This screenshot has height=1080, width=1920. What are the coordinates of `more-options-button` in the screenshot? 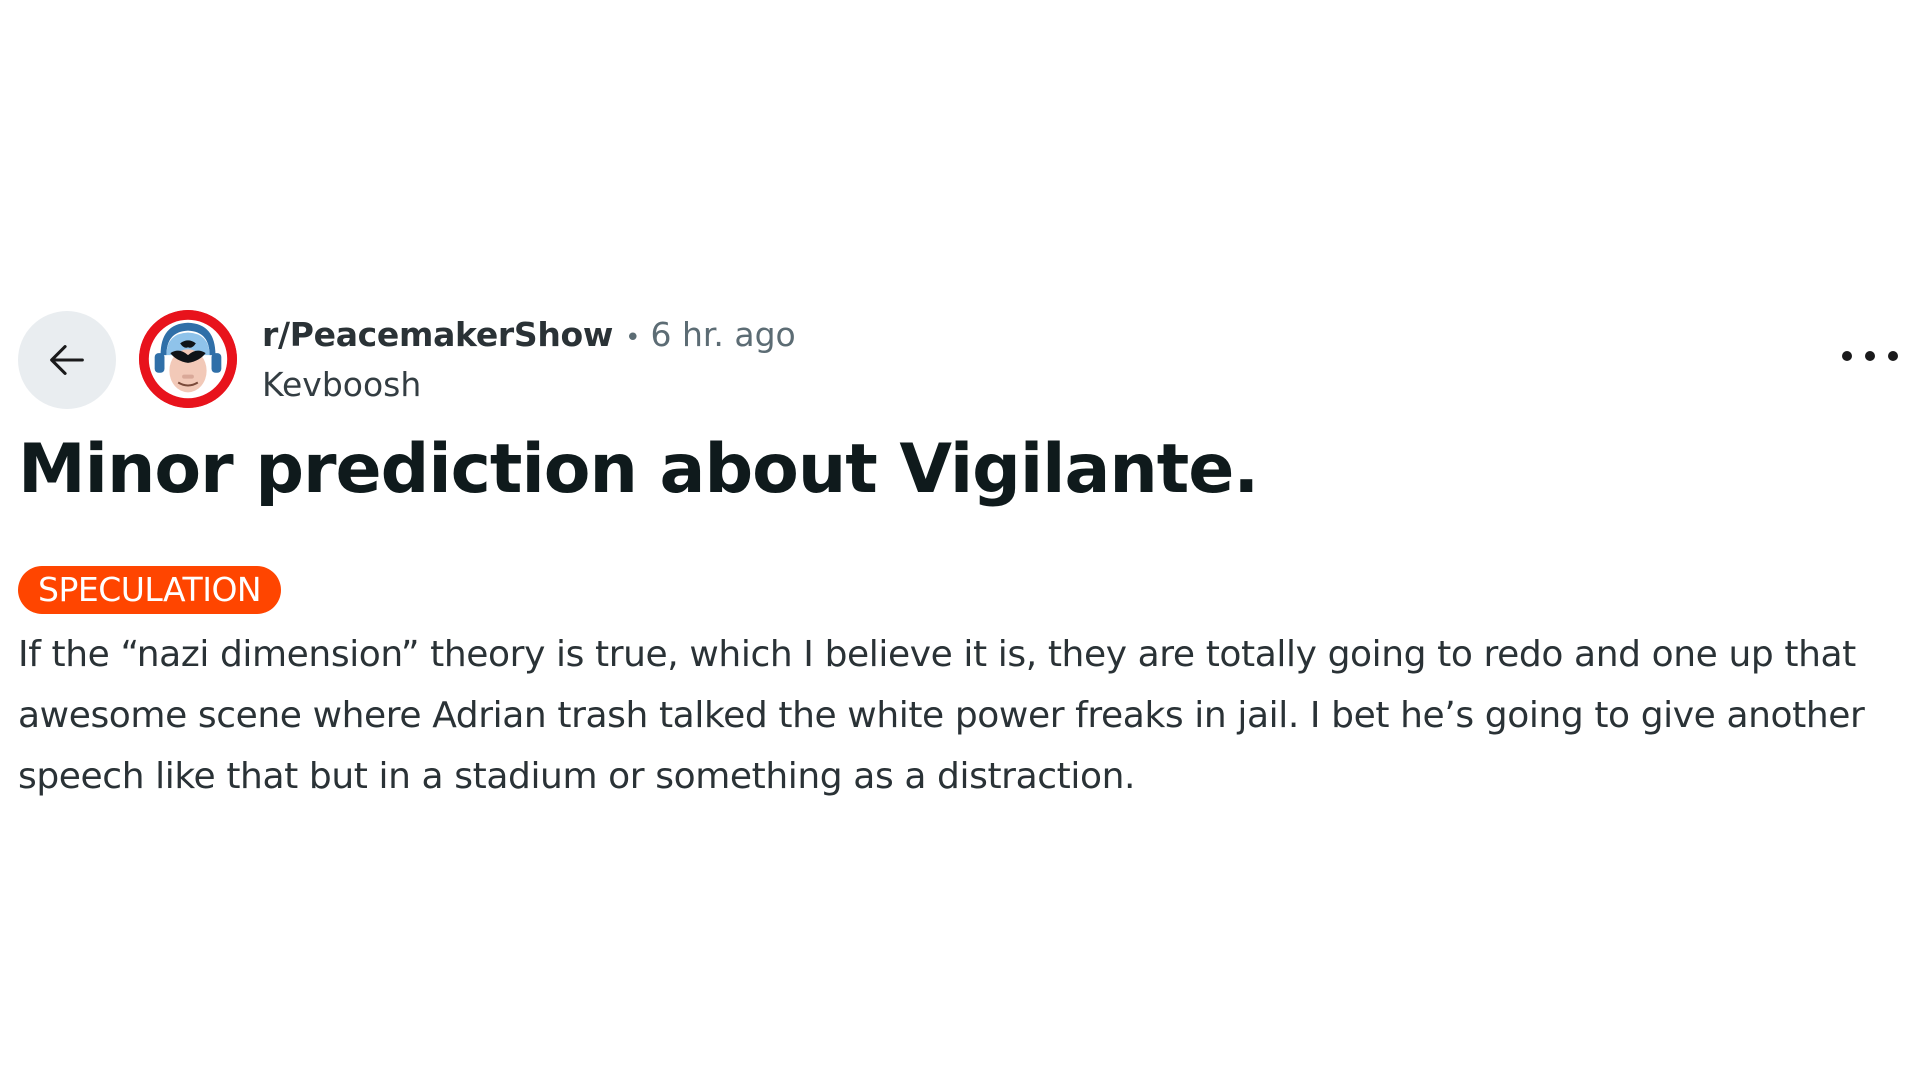 It's located at (1870, 356).